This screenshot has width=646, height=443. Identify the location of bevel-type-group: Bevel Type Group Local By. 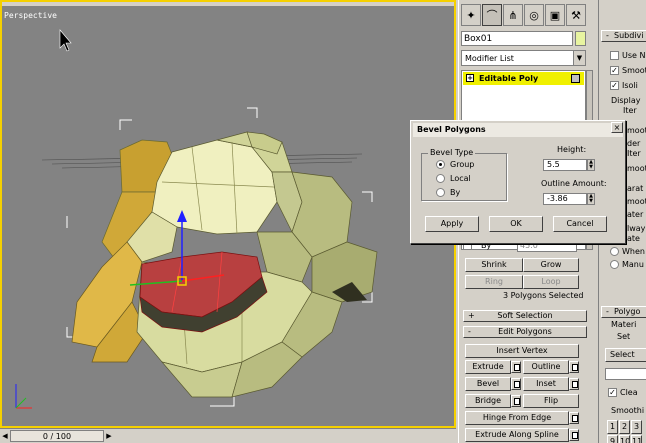
(464, 174).